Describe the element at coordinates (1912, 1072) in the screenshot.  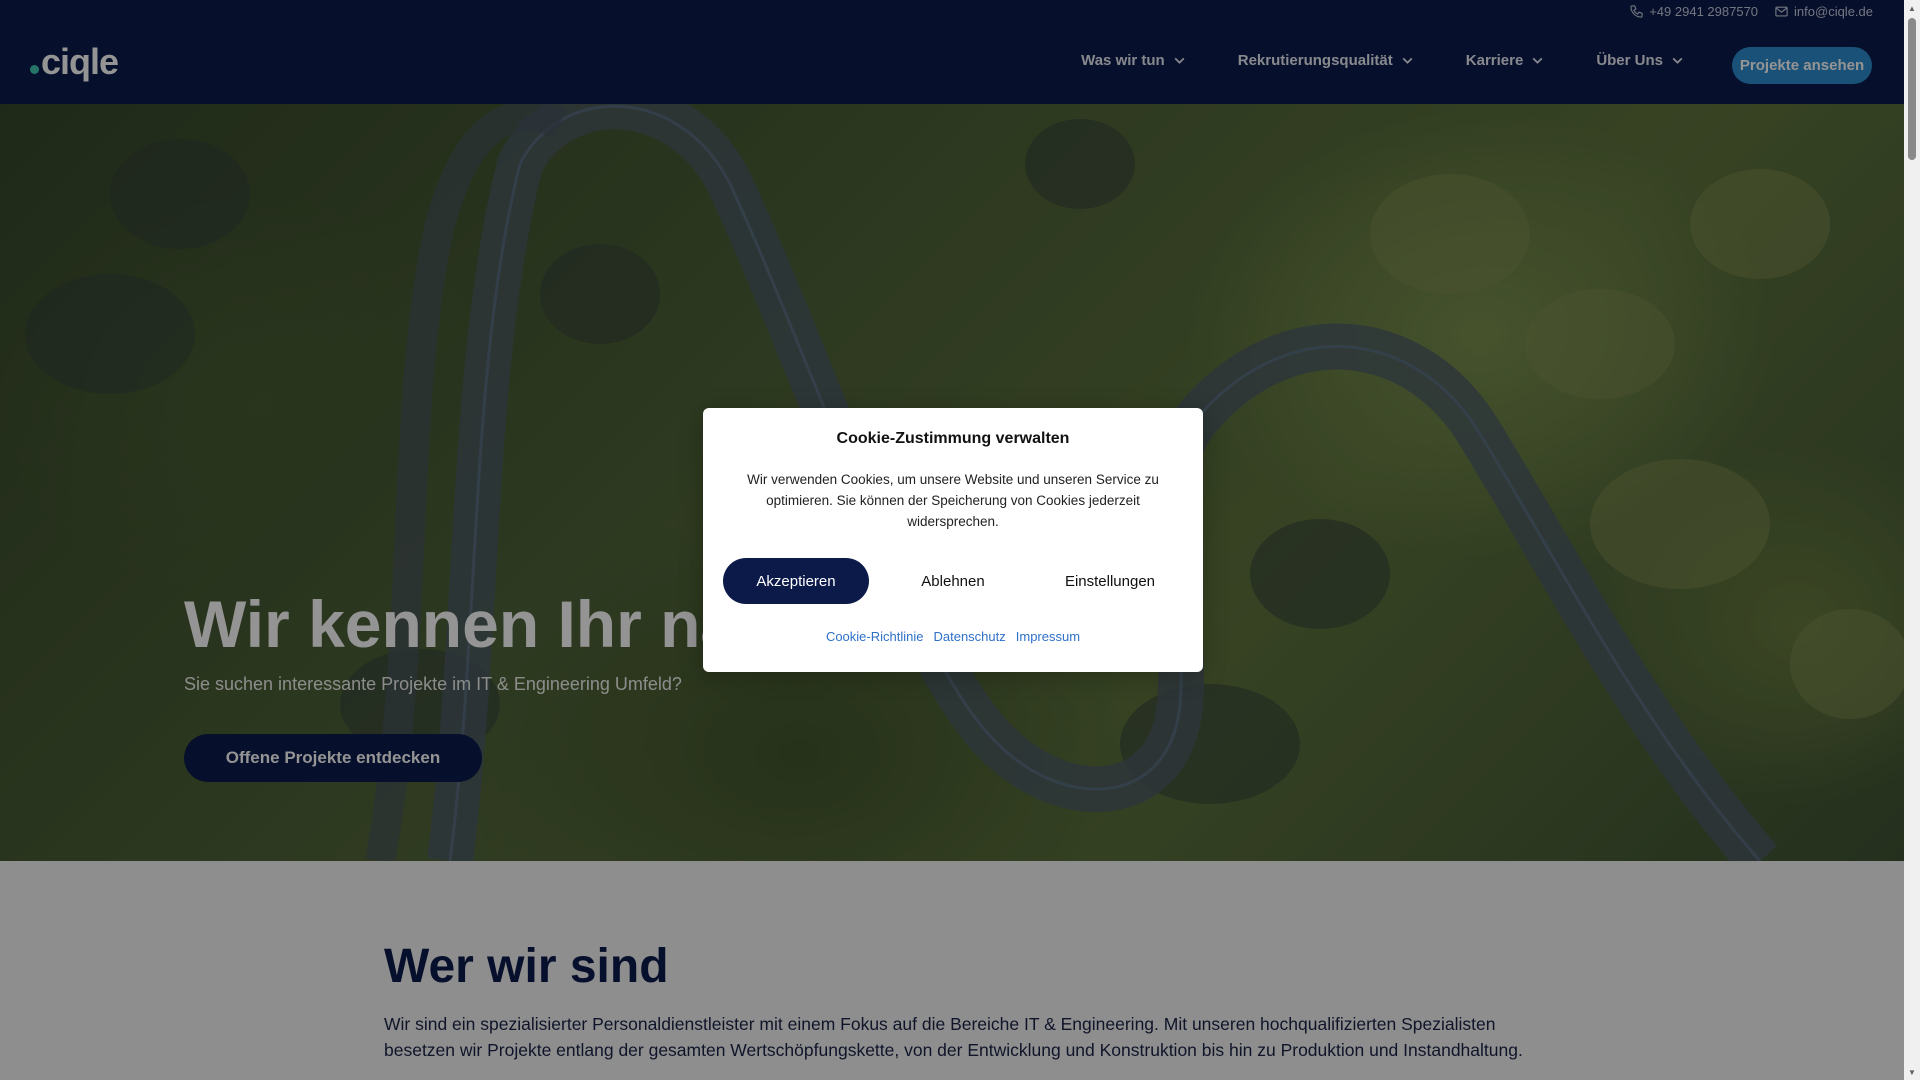
I see `scroll-down-arrow-icon: ▼` at that location.